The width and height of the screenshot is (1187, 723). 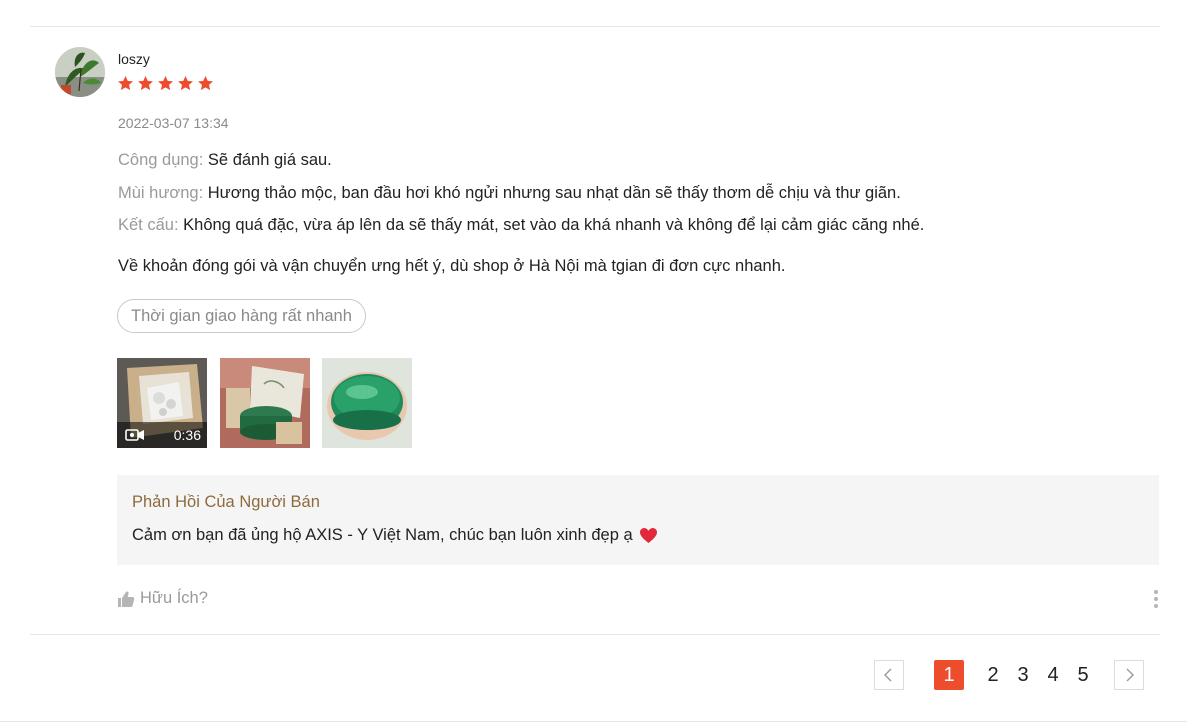 I want to click on more-vertical-icon, so click(x=1156, y=600).